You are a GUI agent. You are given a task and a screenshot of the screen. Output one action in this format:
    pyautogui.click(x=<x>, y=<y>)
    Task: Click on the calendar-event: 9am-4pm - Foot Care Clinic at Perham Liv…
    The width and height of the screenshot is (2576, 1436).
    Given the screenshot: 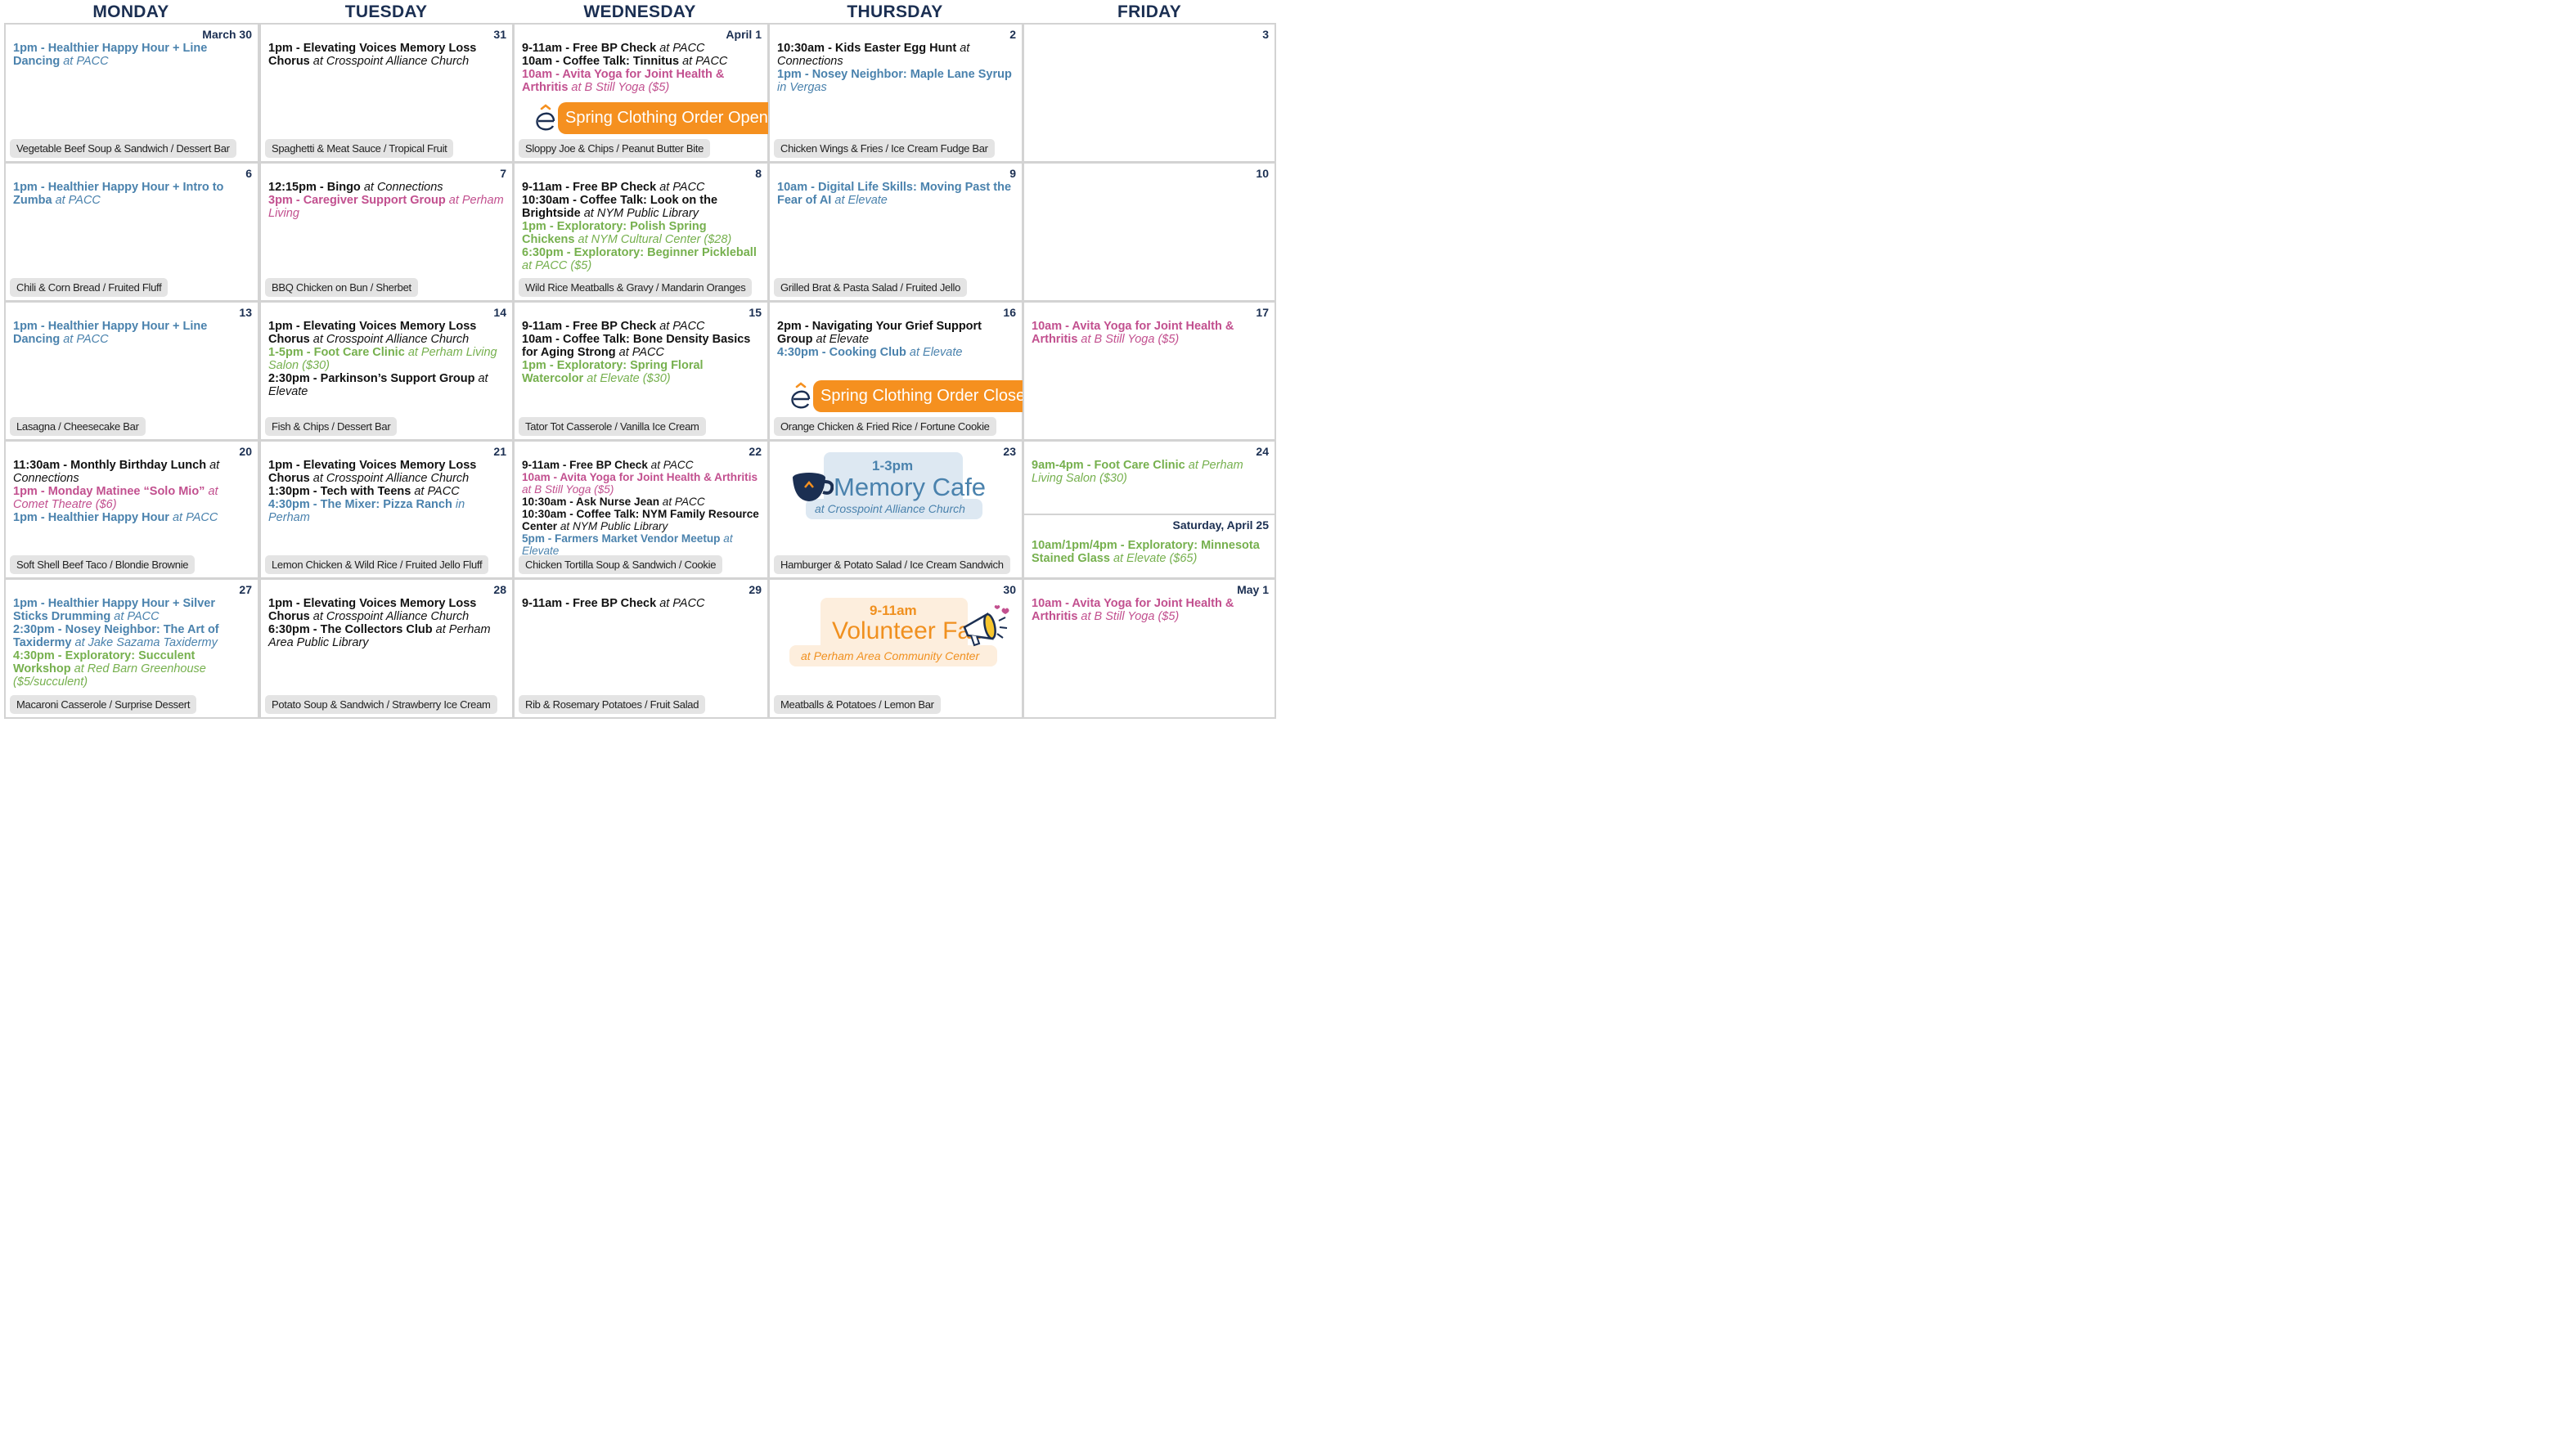 What is the action you would take?
    pyautogui.click(x=1150, y=472)
    